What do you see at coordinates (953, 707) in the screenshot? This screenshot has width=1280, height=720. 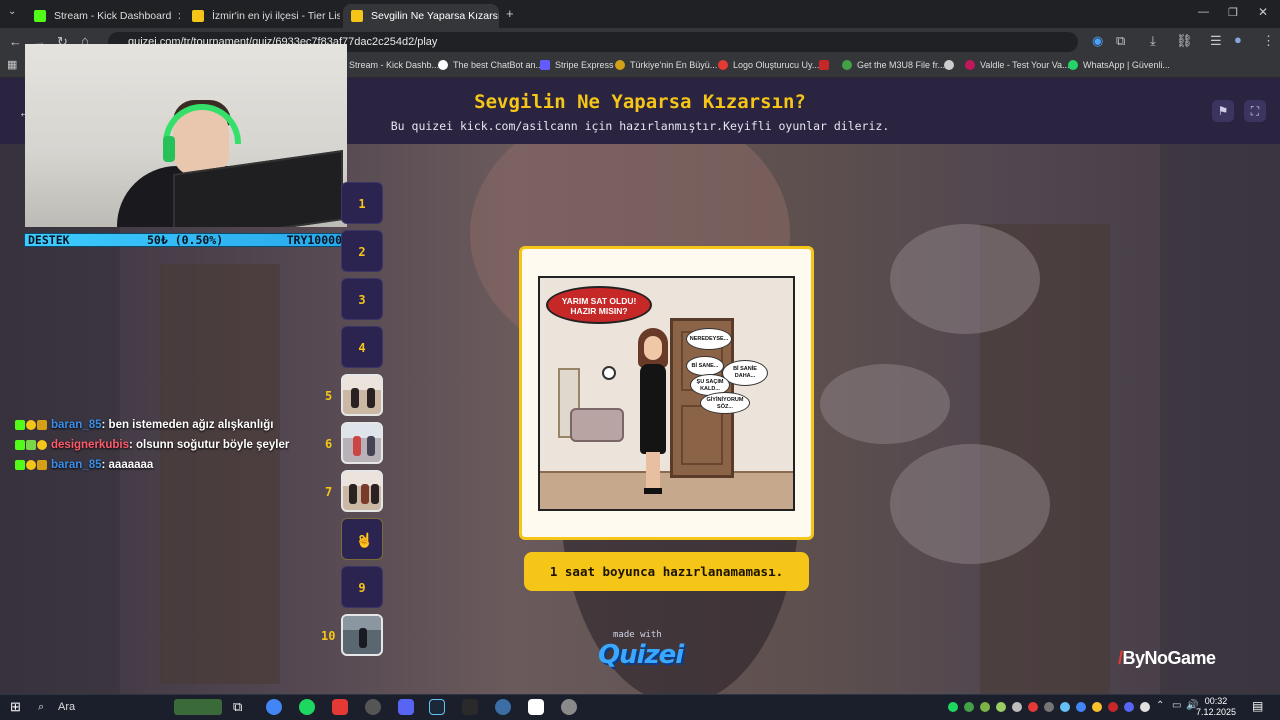 I see `spotify-tray-icon` at bounding box center [953, 707].